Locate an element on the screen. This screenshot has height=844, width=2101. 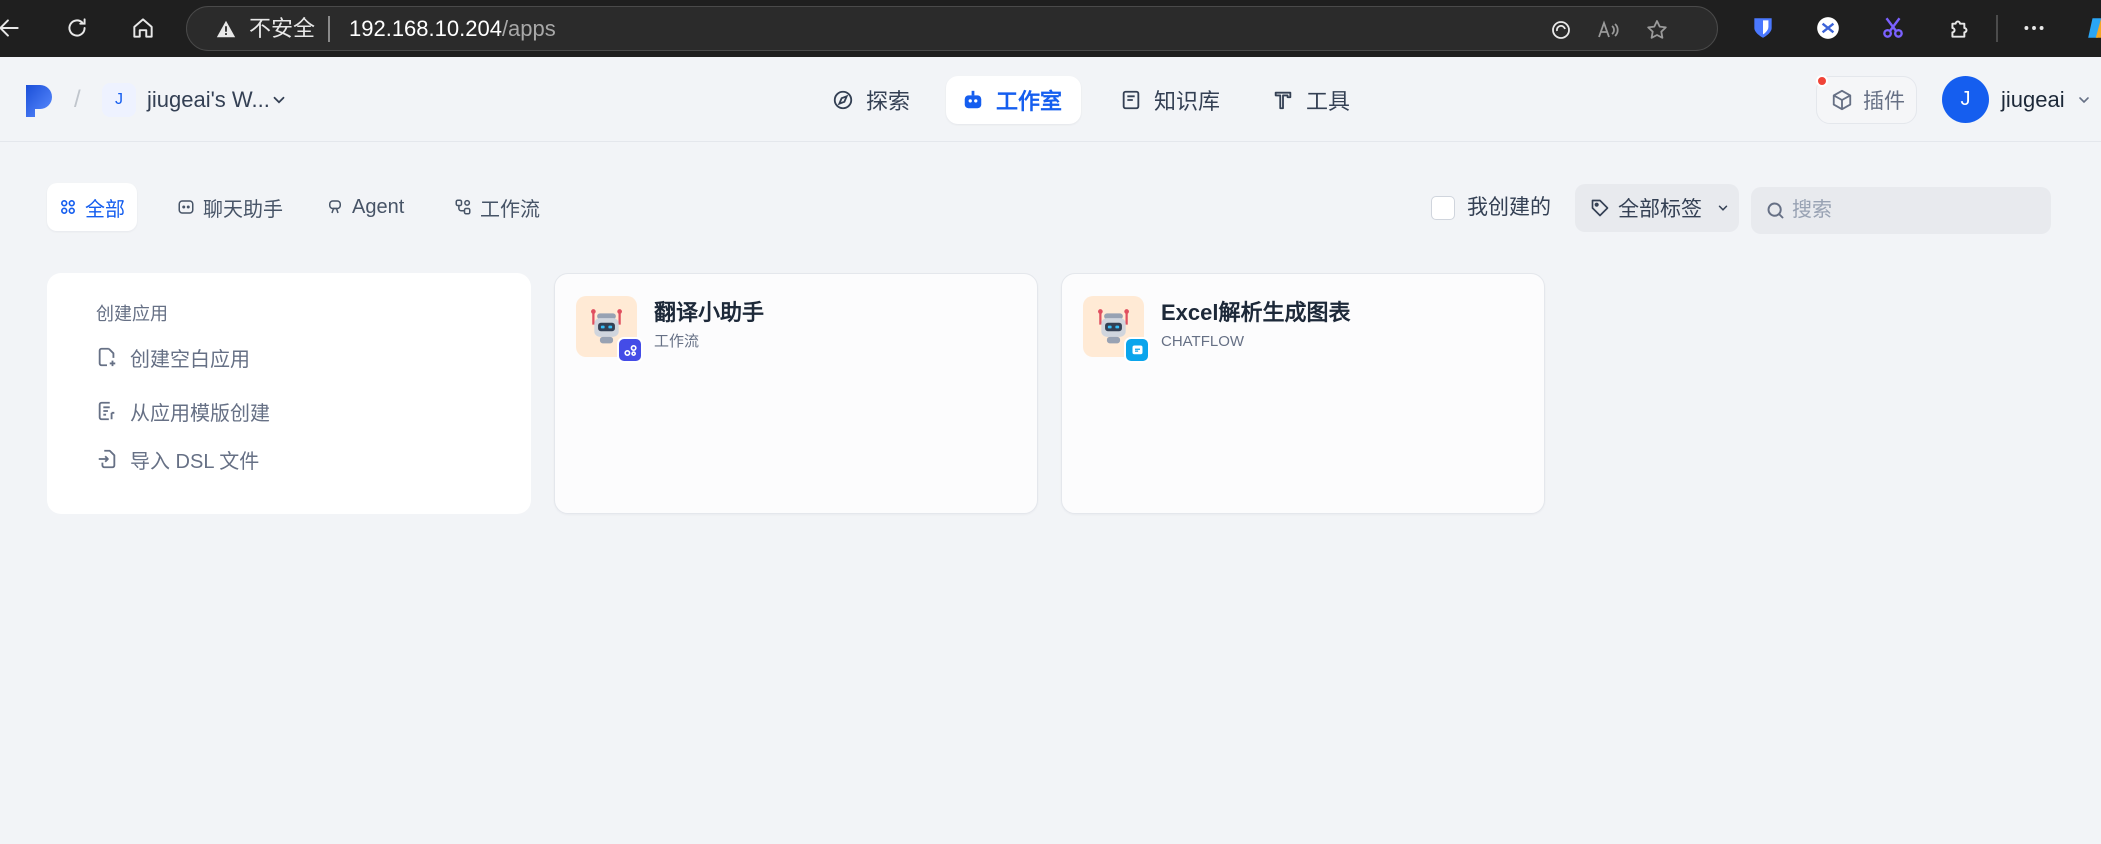
nav-tools-label: 工具 is located at coordinates (1328, 101).